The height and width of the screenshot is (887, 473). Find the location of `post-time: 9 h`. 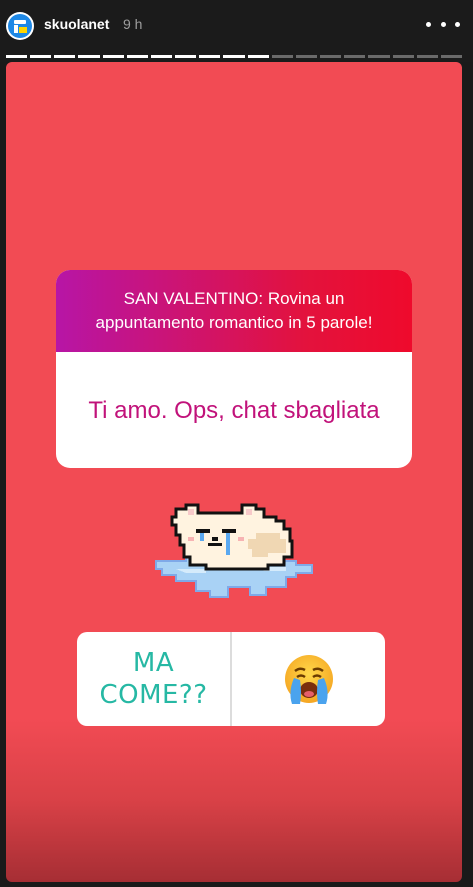

post-time: 9 h is located at coordinates (133, 24).